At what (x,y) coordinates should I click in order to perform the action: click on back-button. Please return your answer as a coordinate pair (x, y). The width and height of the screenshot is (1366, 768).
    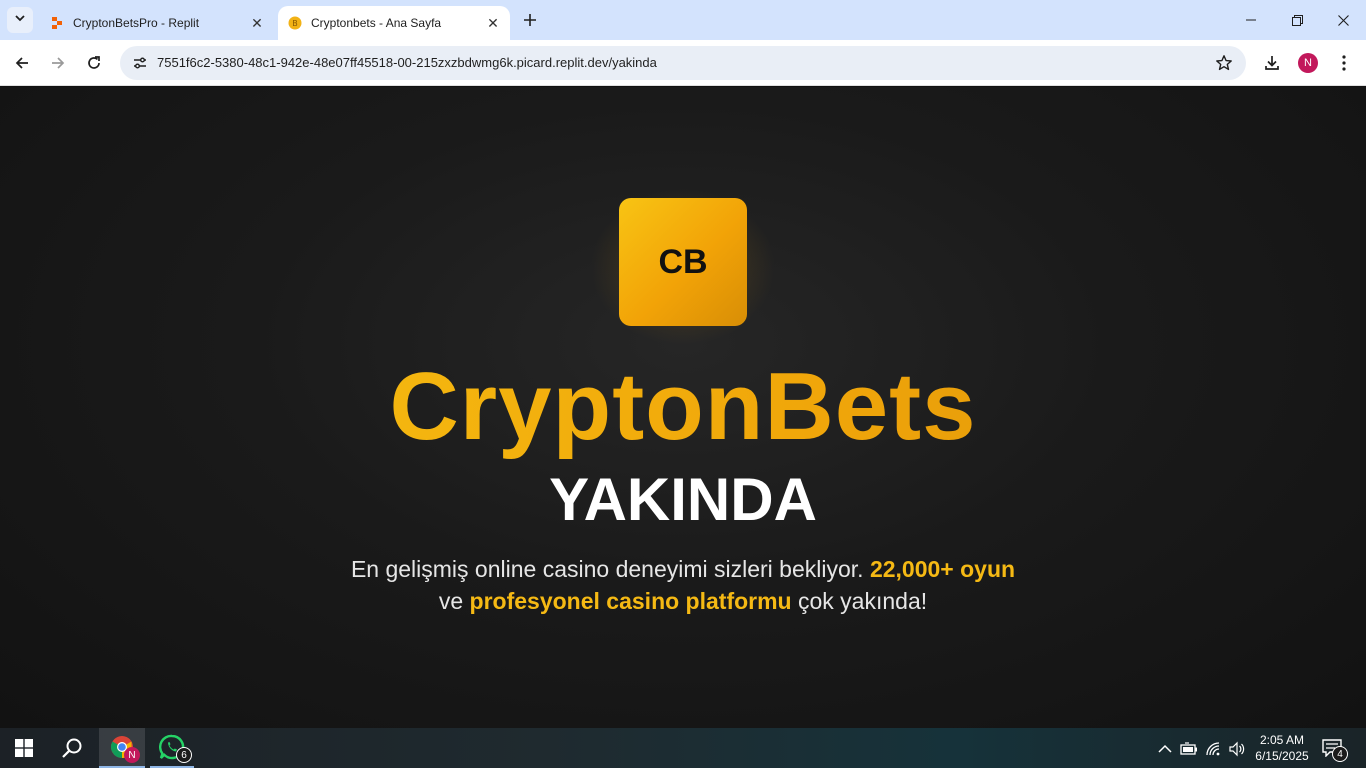
    Looking at the image, I should click on (22, 63).